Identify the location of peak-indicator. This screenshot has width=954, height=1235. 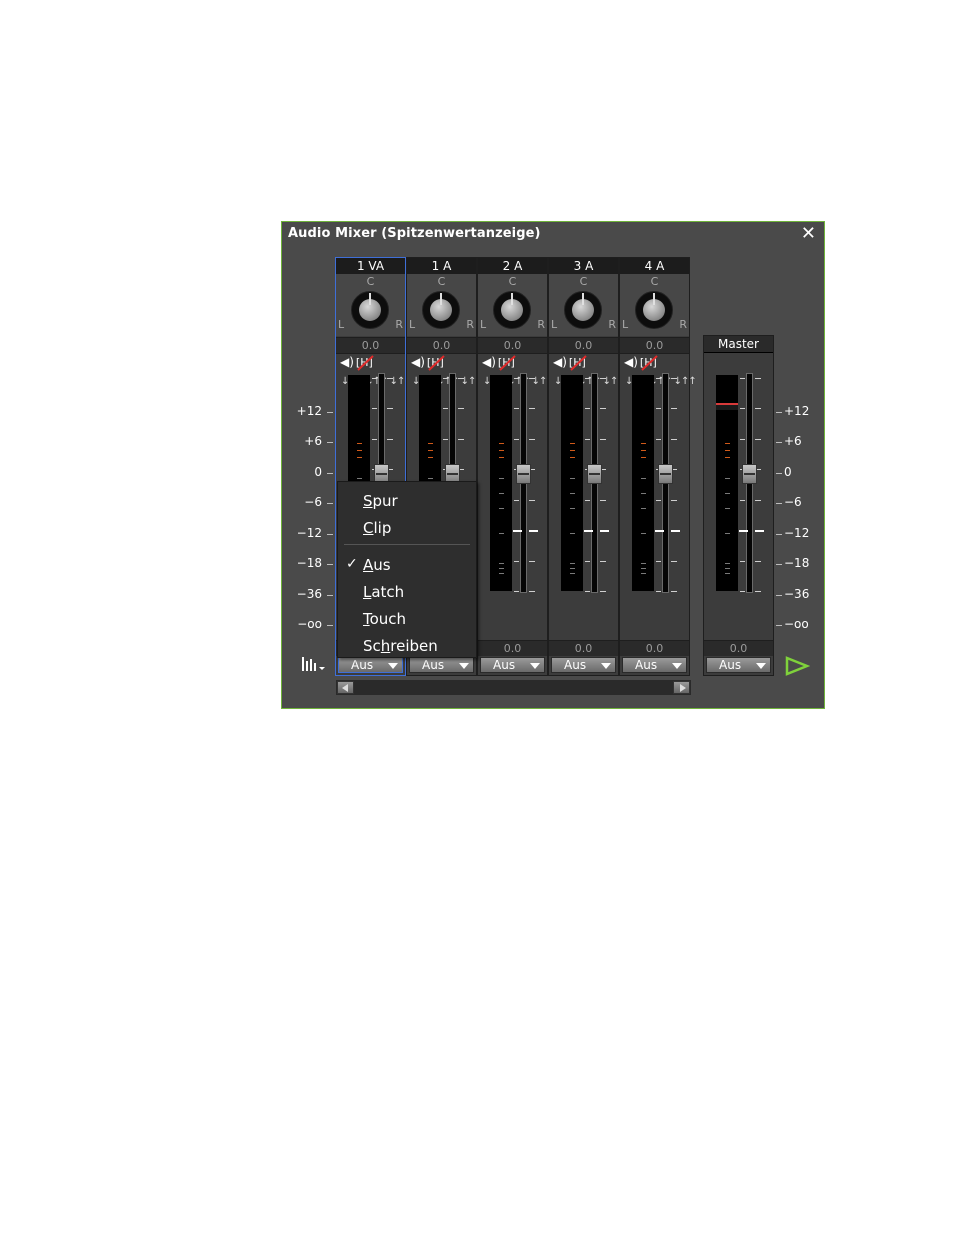
(727, 406).